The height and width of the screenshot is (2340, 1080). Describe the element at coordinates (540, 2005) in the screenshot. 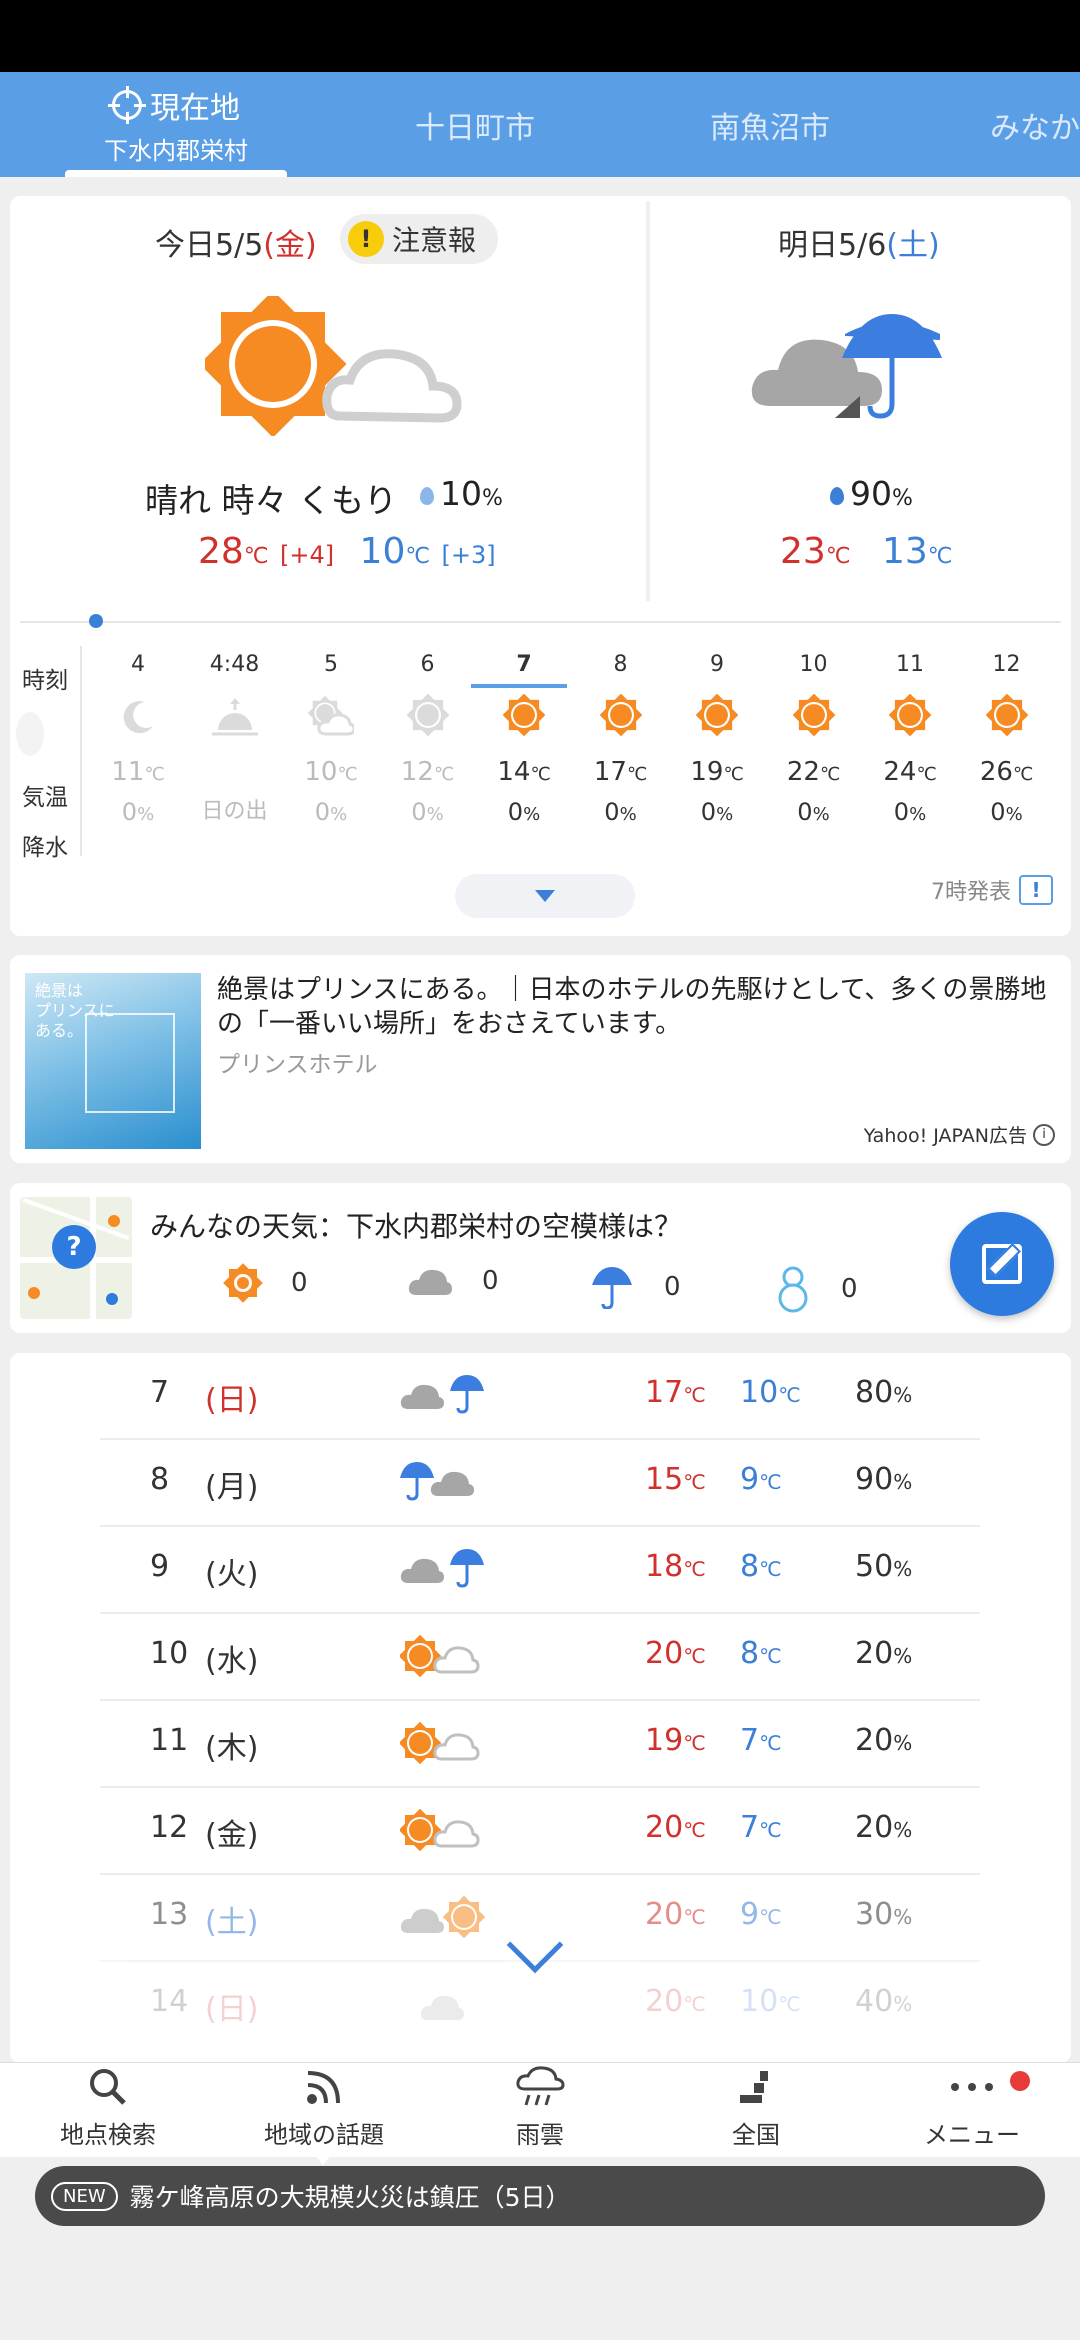

I see `weekly-row: 14 (日) 20℃ 10℃ 40%` at that location.